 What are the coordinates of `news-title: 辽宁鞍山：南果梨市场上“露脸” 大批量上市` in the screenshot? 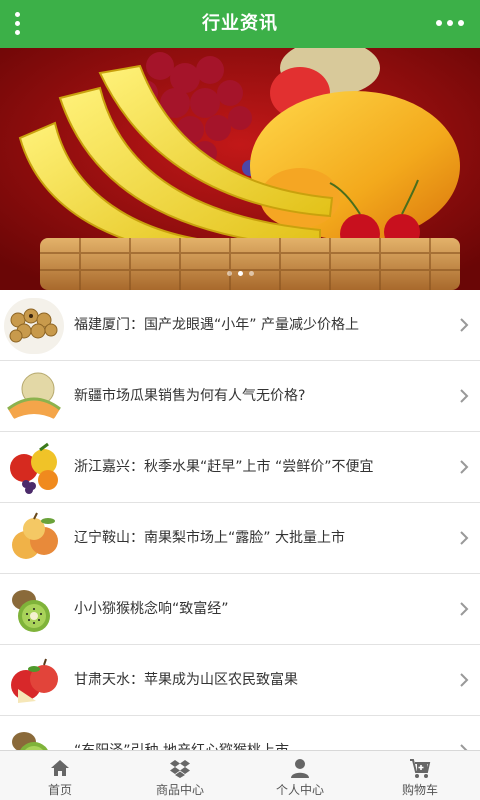 It's located at (209, 538).